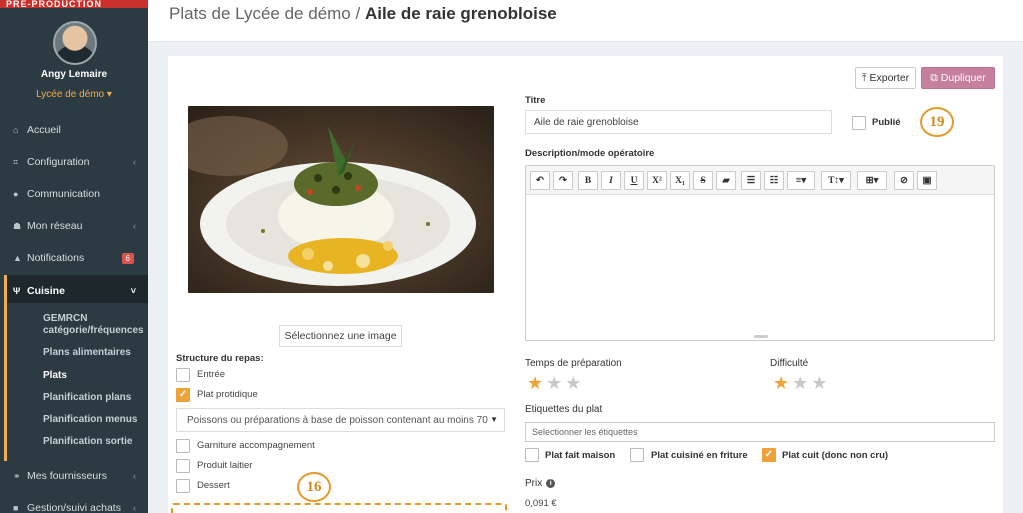 The height and width of the screenshot is (513, 1023). What do you see at coordinates (75, 43) in the screenshot?
I see `avatar` at bounding box center [75, 43].